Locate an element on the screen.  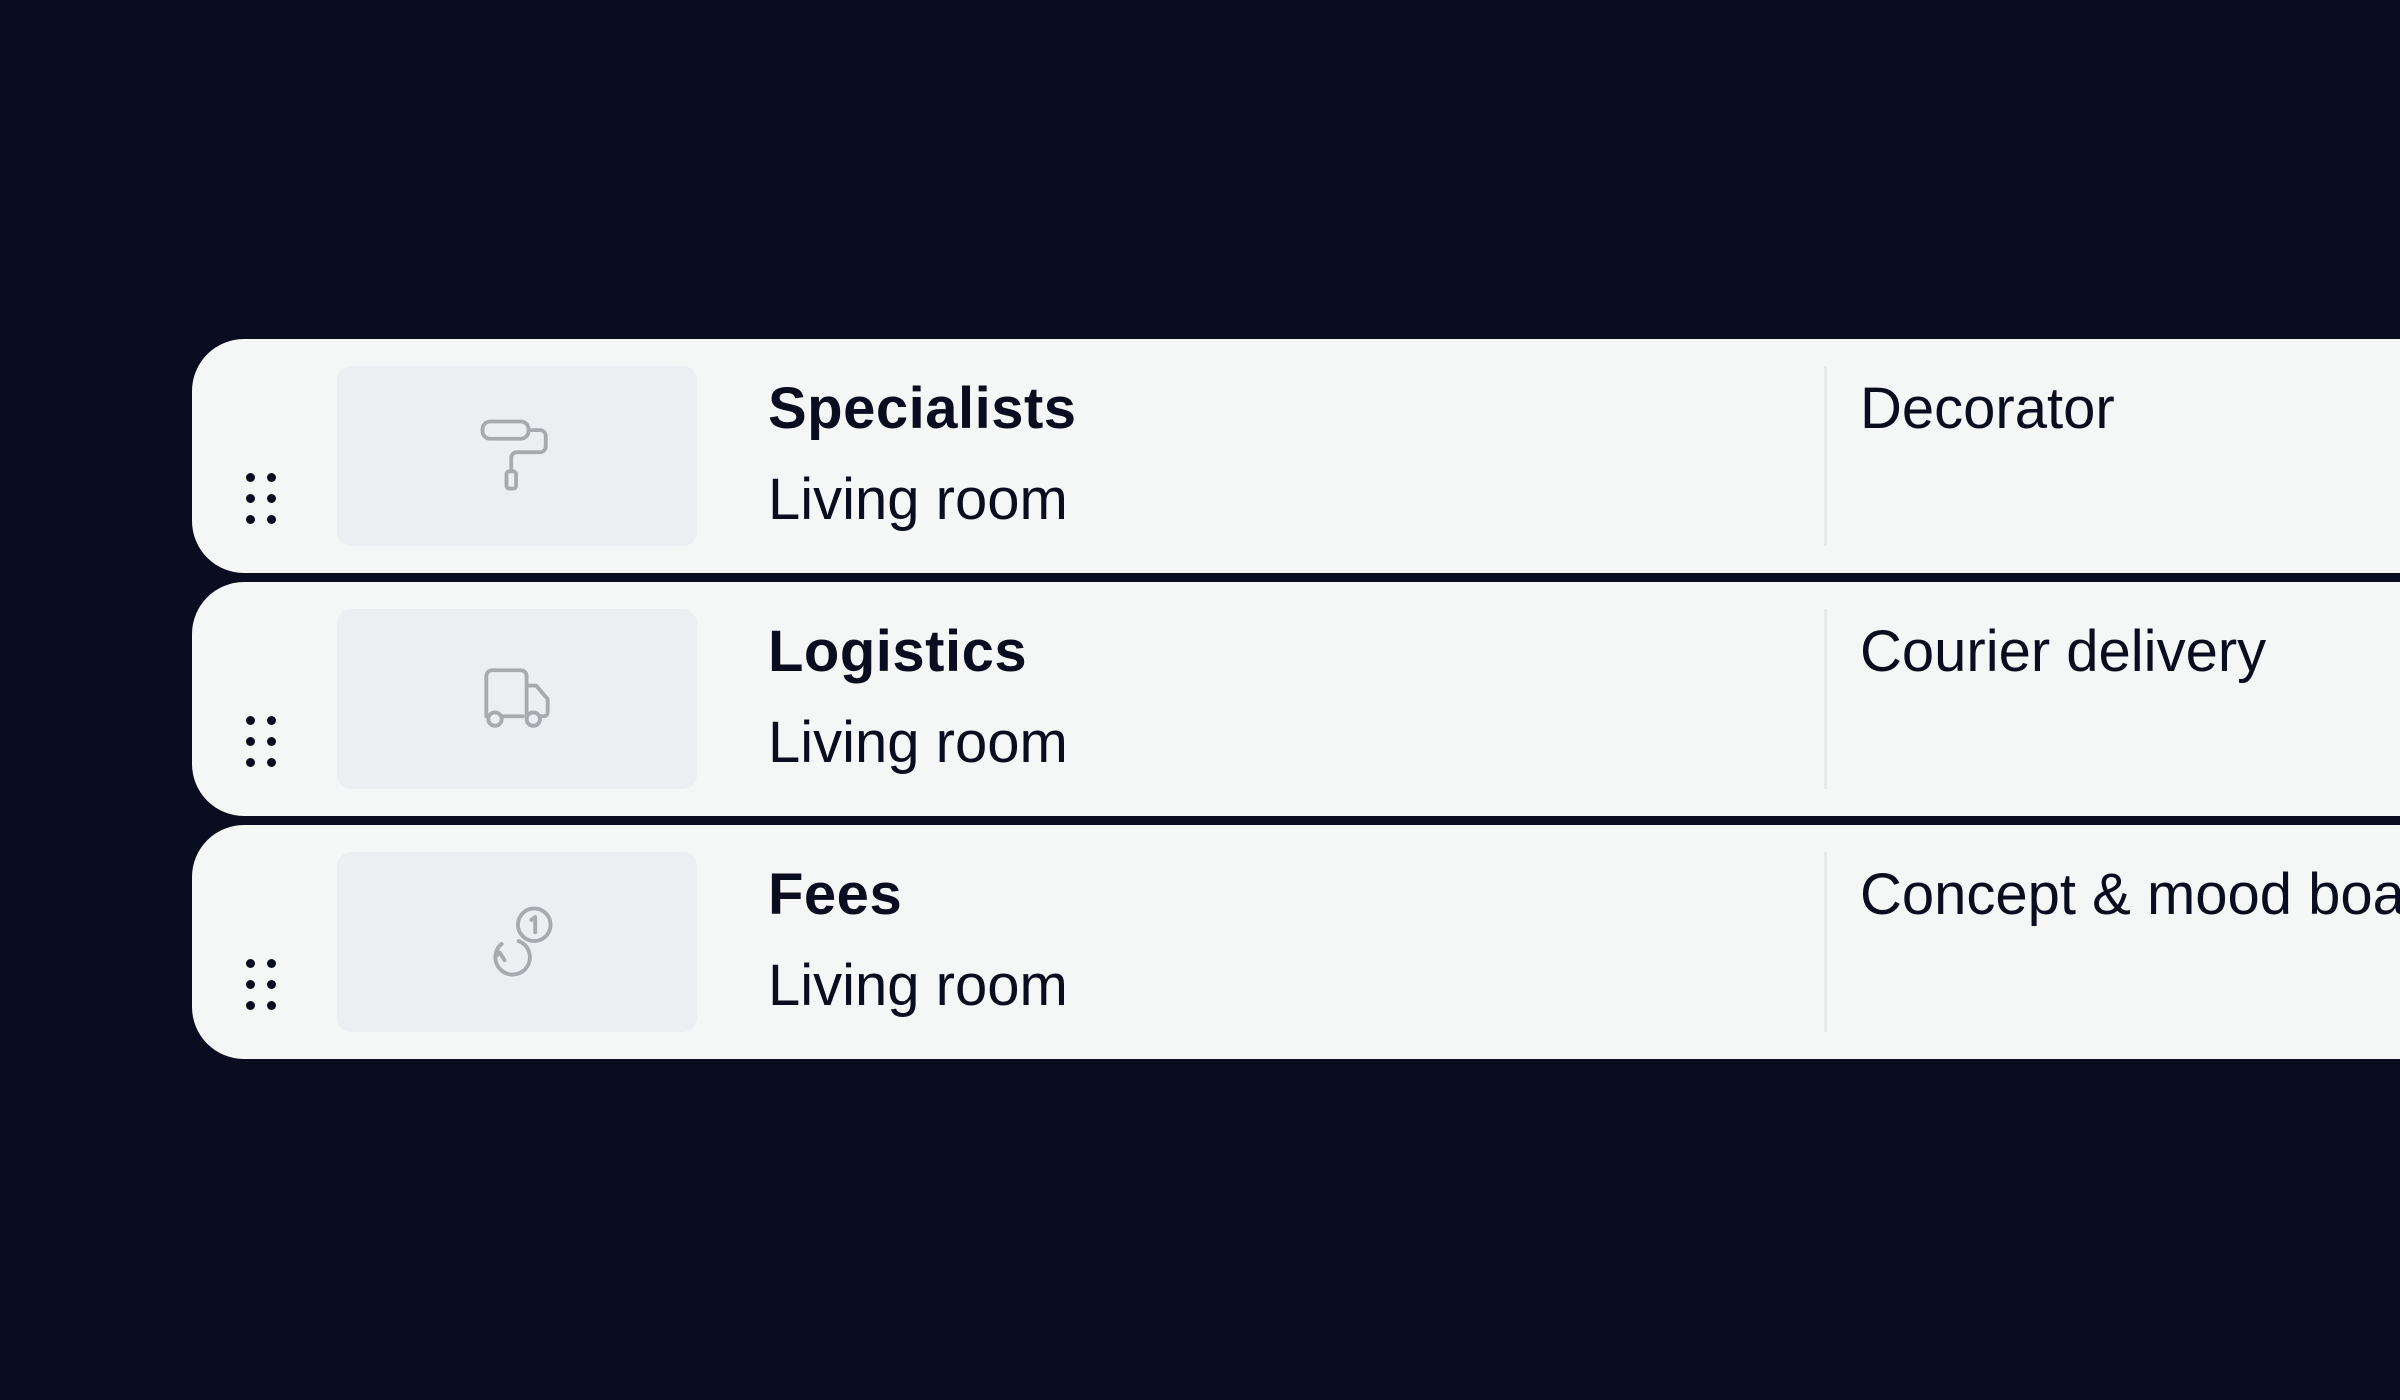
item-detail: Decorator is located at coordinates (1987, 408).